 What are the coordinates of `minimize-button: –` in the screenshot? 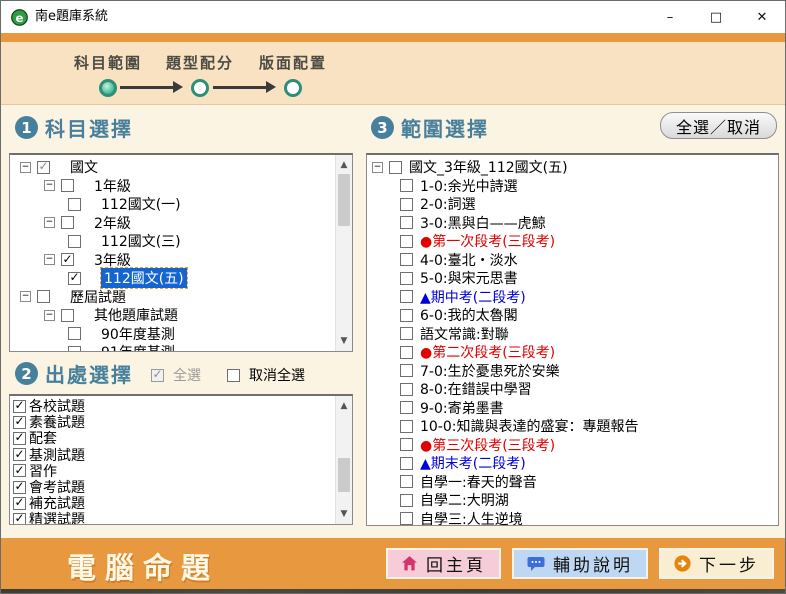 It's located at (670, 17).